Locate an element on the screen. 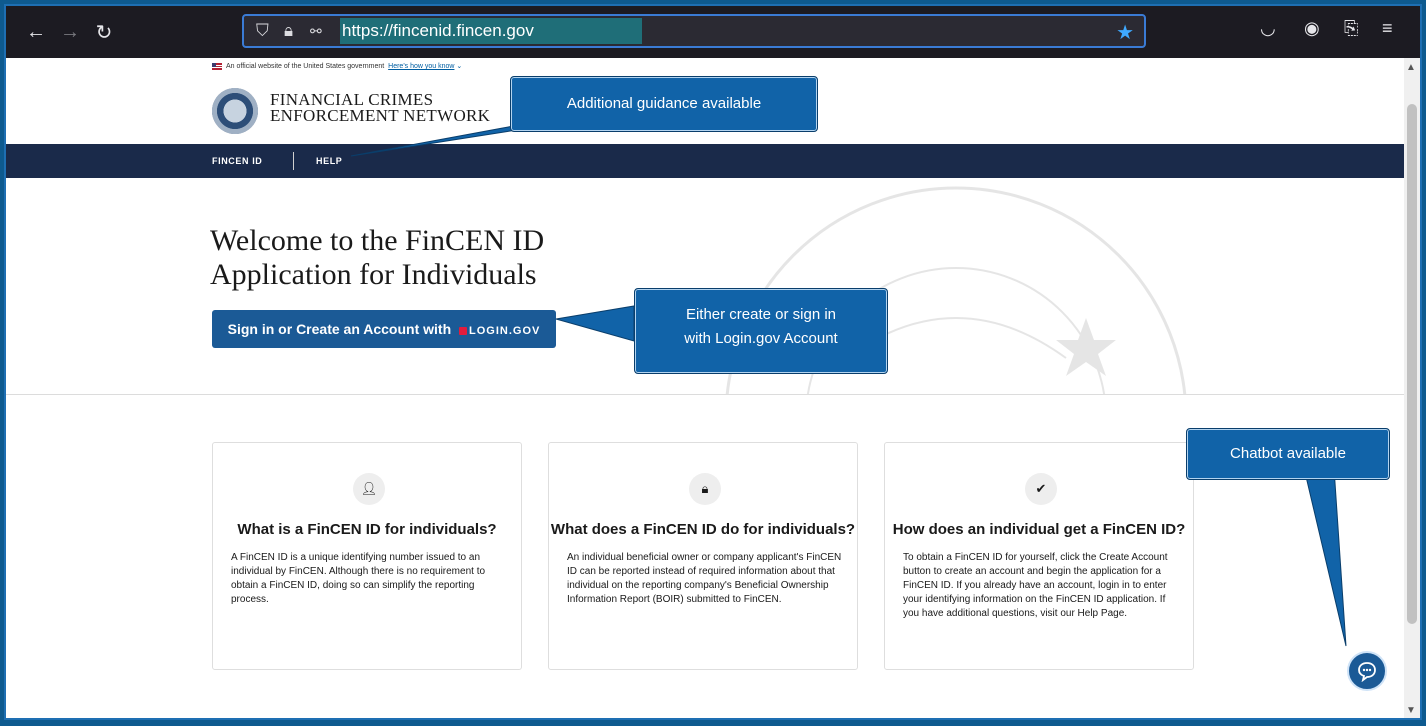 Image resolution: width=1426 pixels, height=726 pixels. page-title-line1: Welcome to the FinCEN ID is located at coordinates (377, 240).